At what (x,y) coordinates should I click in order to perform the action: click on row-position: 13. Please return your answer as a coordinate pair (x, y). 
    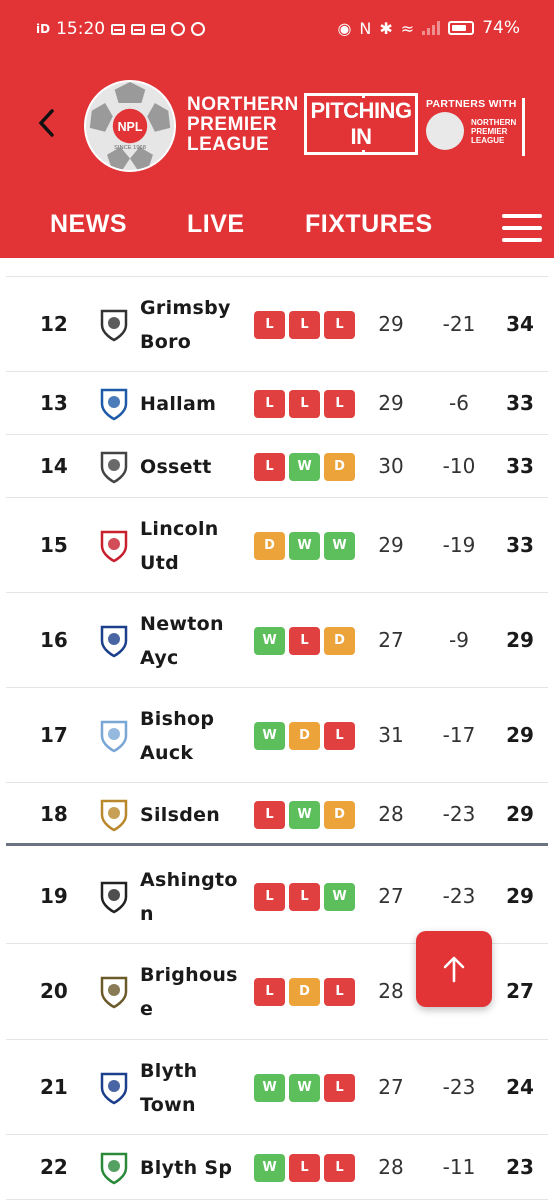
    Looking at the image, I should click on (54, 402).